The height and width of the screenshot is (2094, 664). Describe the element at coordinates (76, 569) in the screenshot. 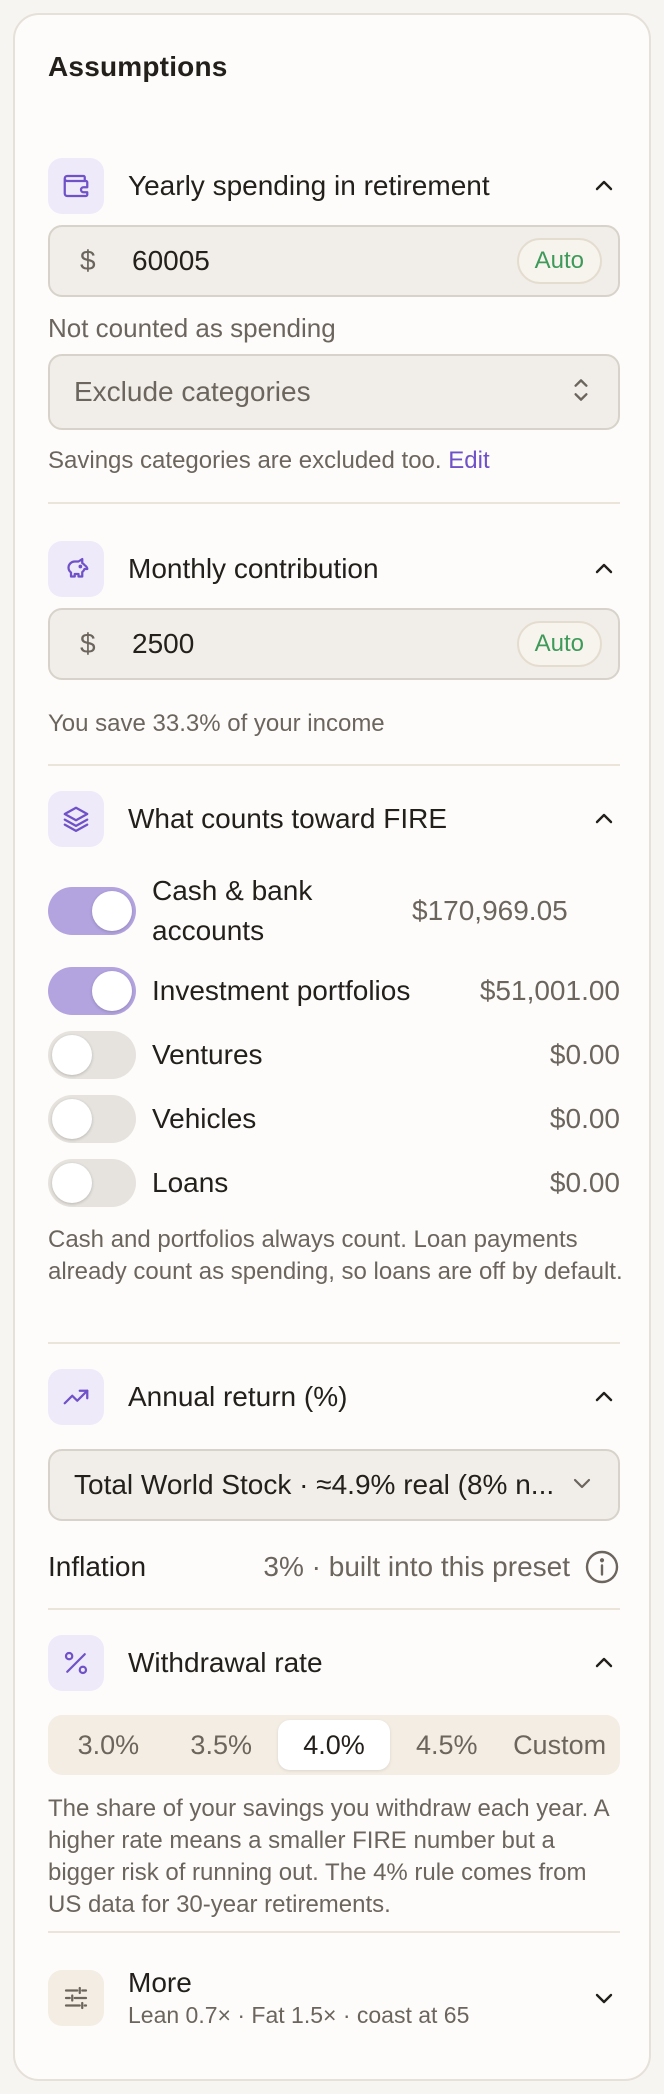

I see `piggy-bank-icon` at that location.